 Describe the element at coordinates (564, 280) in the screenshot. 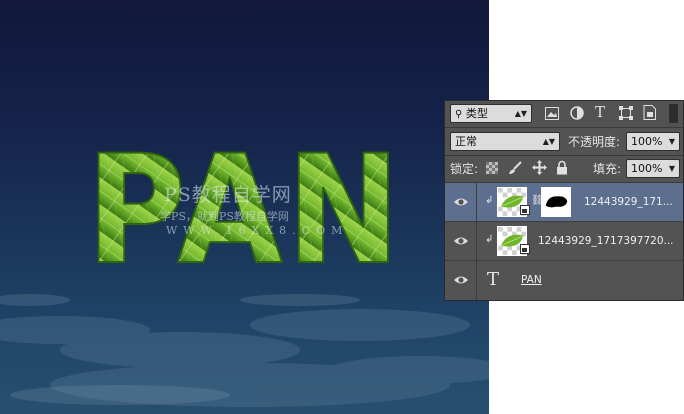

I see `layer-row-text-pan: T PAN` at that location.